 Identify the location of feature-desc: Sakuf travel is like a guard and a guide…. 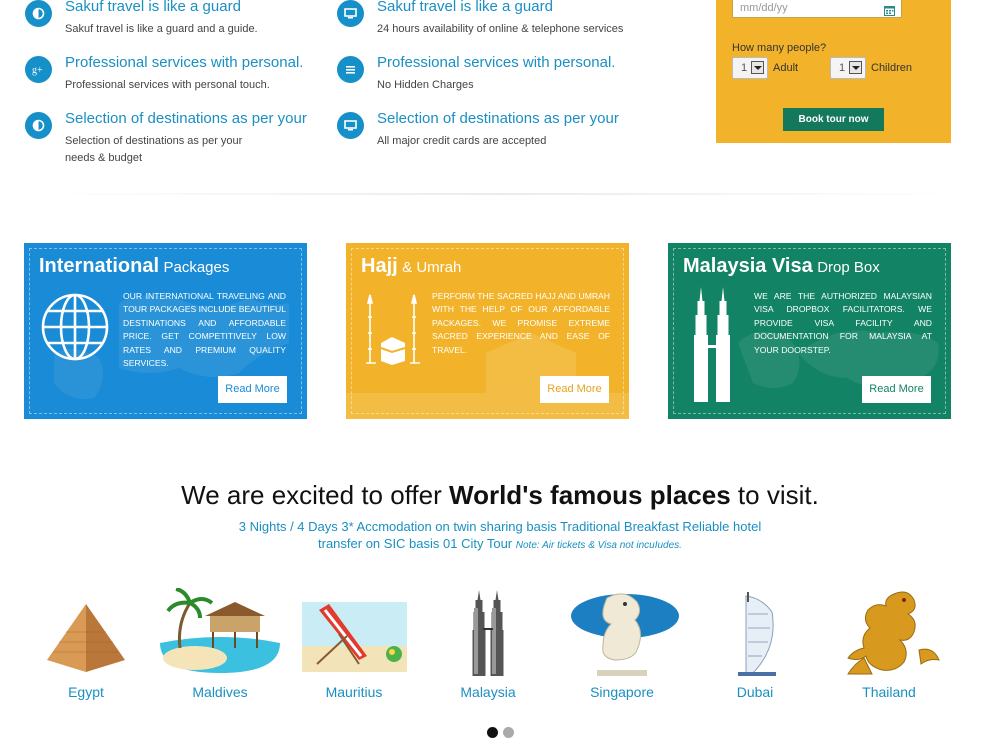
(161, 29).